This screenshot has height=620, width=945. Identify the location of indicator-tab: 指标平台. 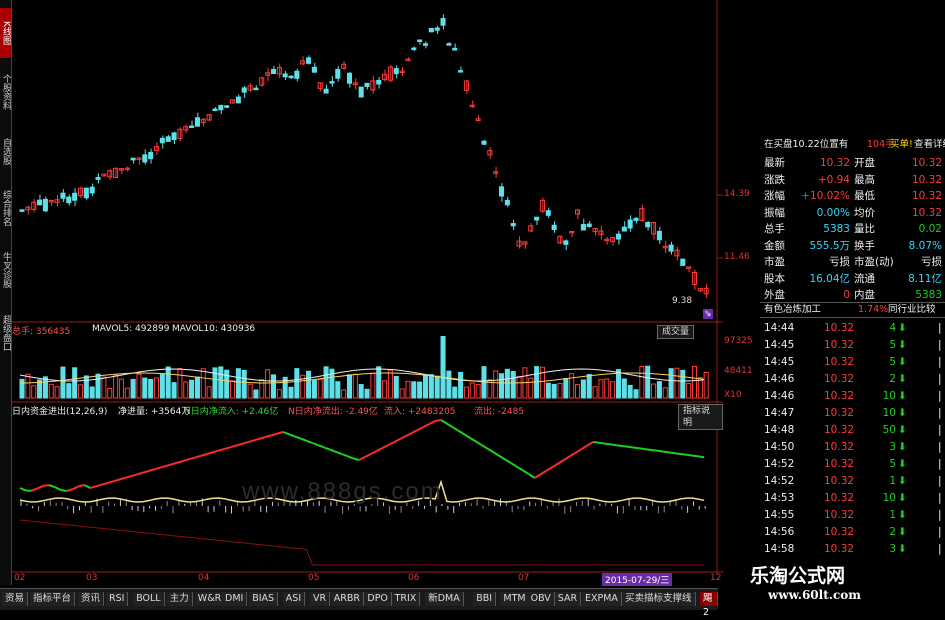
(52, 599).